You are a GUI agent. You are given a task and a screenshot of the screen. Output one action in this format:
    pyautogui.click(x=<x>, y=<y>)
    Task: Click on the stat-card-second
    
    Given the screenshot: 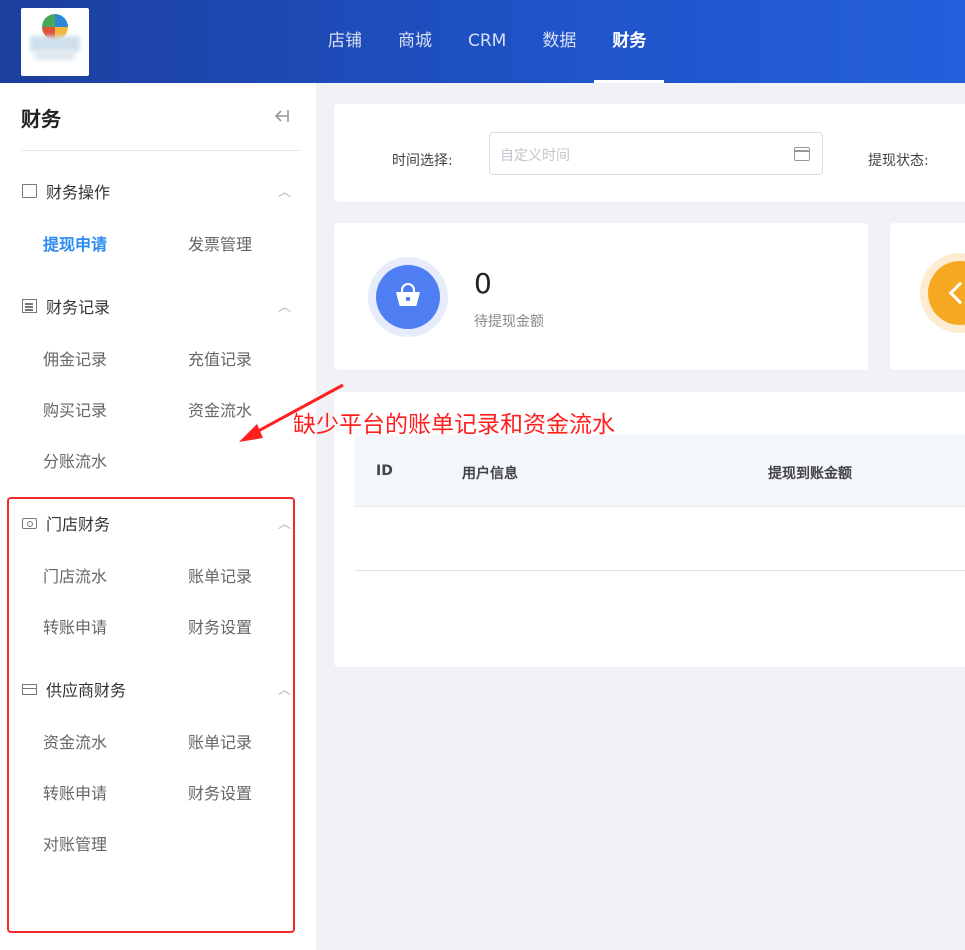 What is the action you would take?
    pyautogui.click(x=927, y=296)
    